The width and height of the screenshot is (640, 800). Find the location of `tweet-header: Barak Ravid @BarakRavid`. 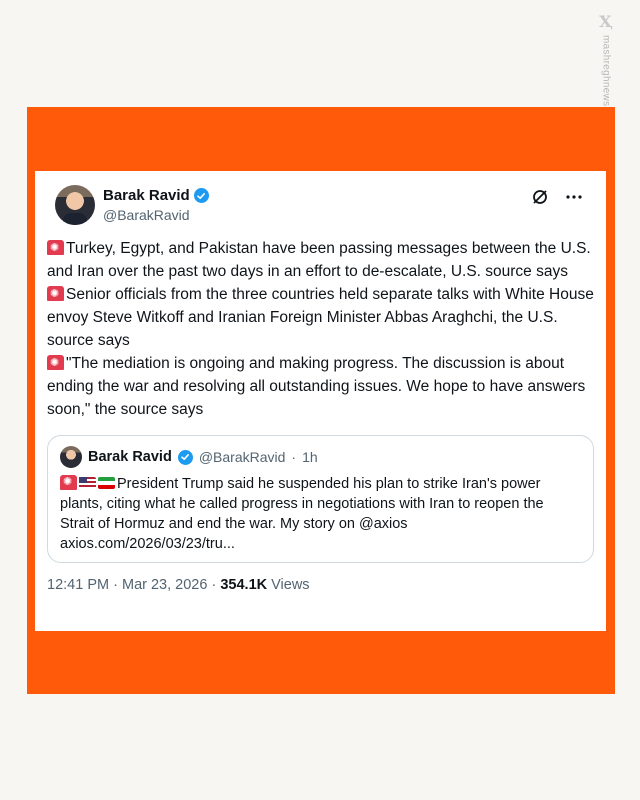

tweet-header: Barak Ravid @BarakRavid is located at coordinates (320, 201).